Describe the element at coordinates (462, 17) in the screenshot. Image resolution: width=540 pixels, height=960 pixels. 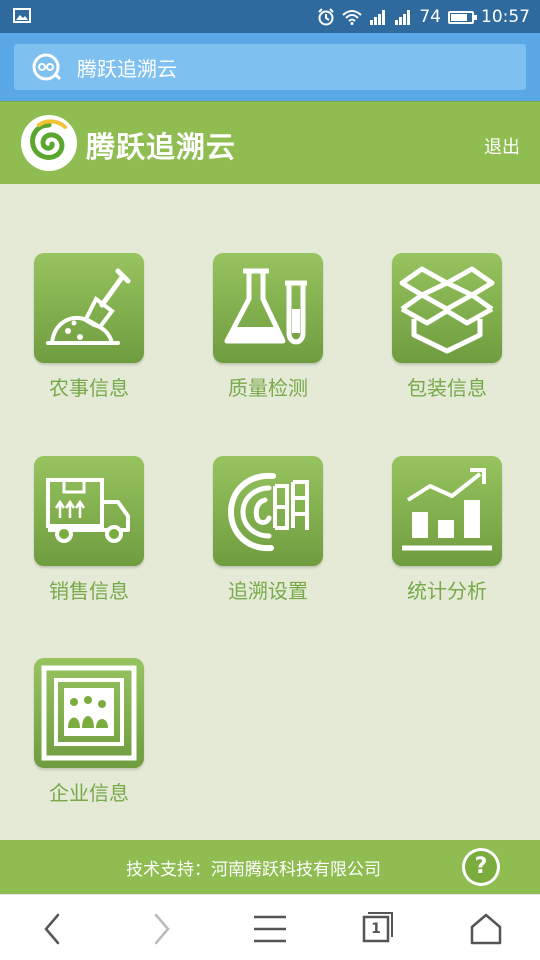
I see `battery-icon` at that location.